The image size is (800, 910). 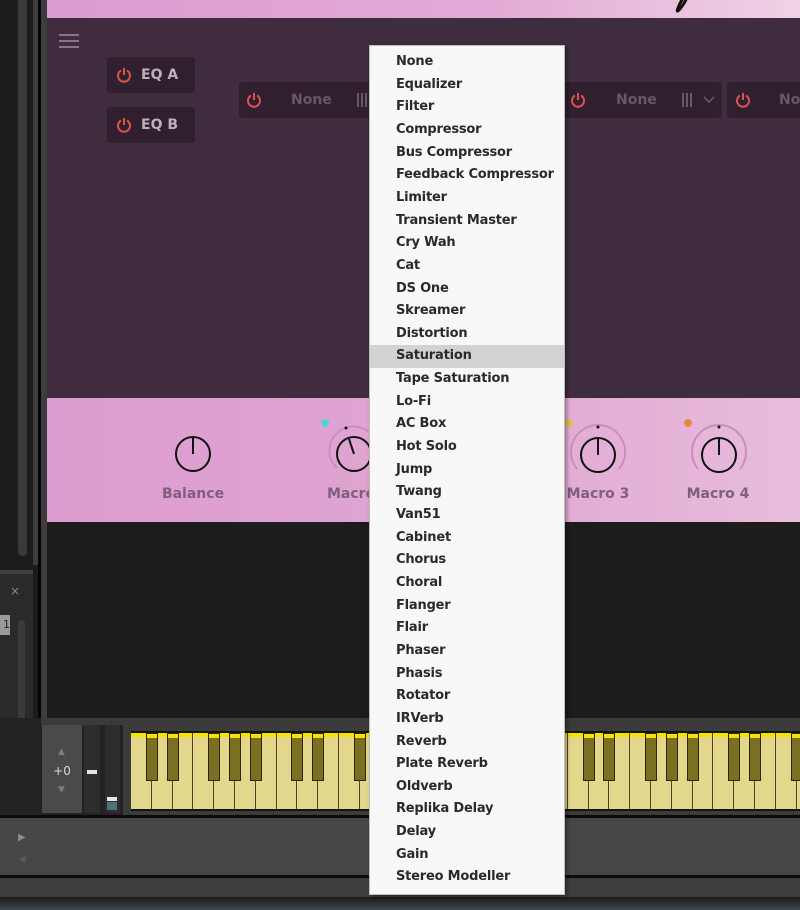 I want to click on effect-slot-label: No, so click(x=789, y=100).